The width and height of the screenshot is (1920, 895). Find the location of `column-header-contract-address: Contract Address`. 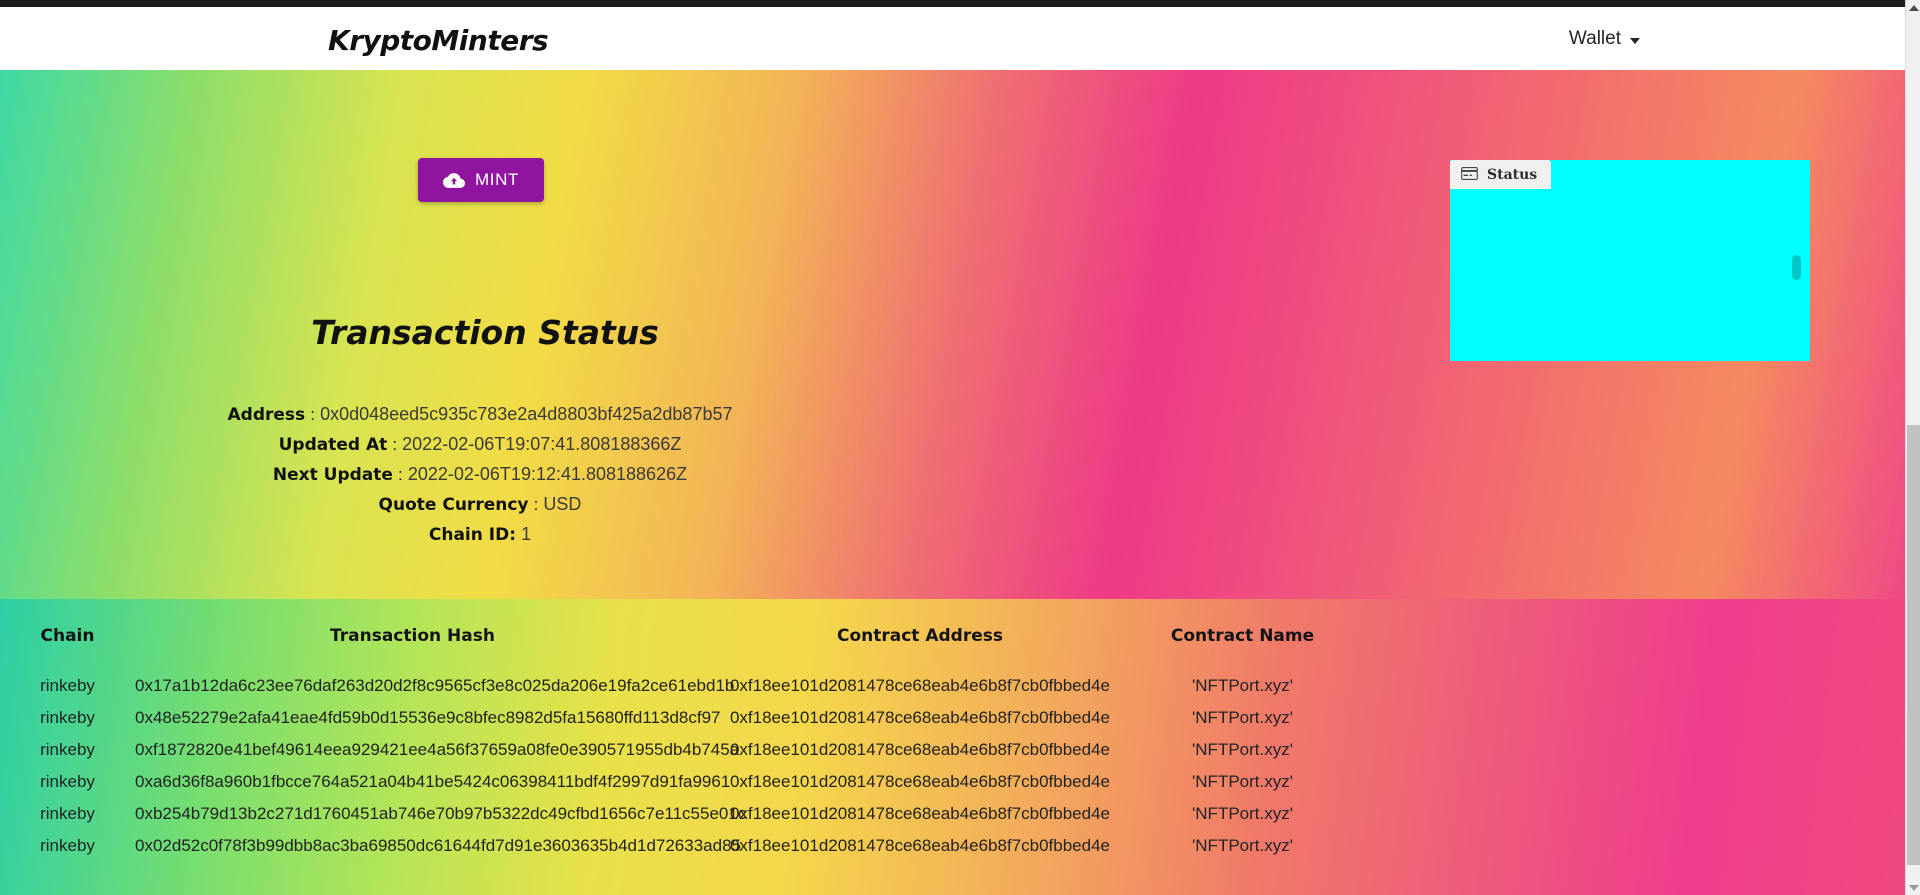

column-header-contract-address: Contract Address is located at coordinates (919, 636).